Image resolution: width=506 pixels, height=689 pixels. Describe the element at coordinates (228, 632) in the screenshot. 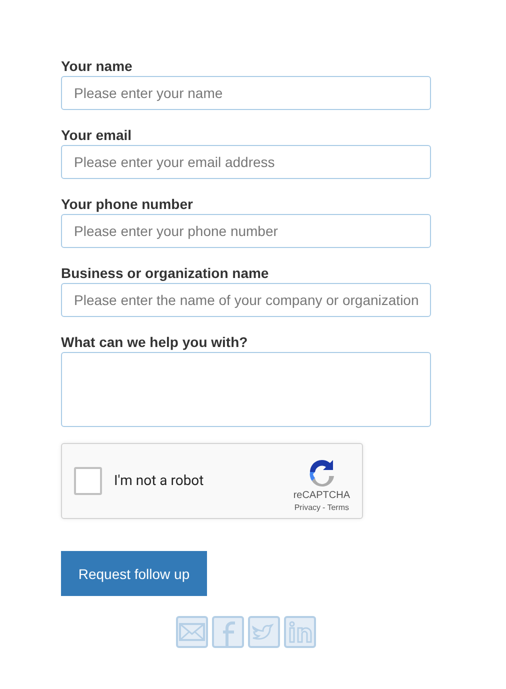

I see `f-icon` at that location.